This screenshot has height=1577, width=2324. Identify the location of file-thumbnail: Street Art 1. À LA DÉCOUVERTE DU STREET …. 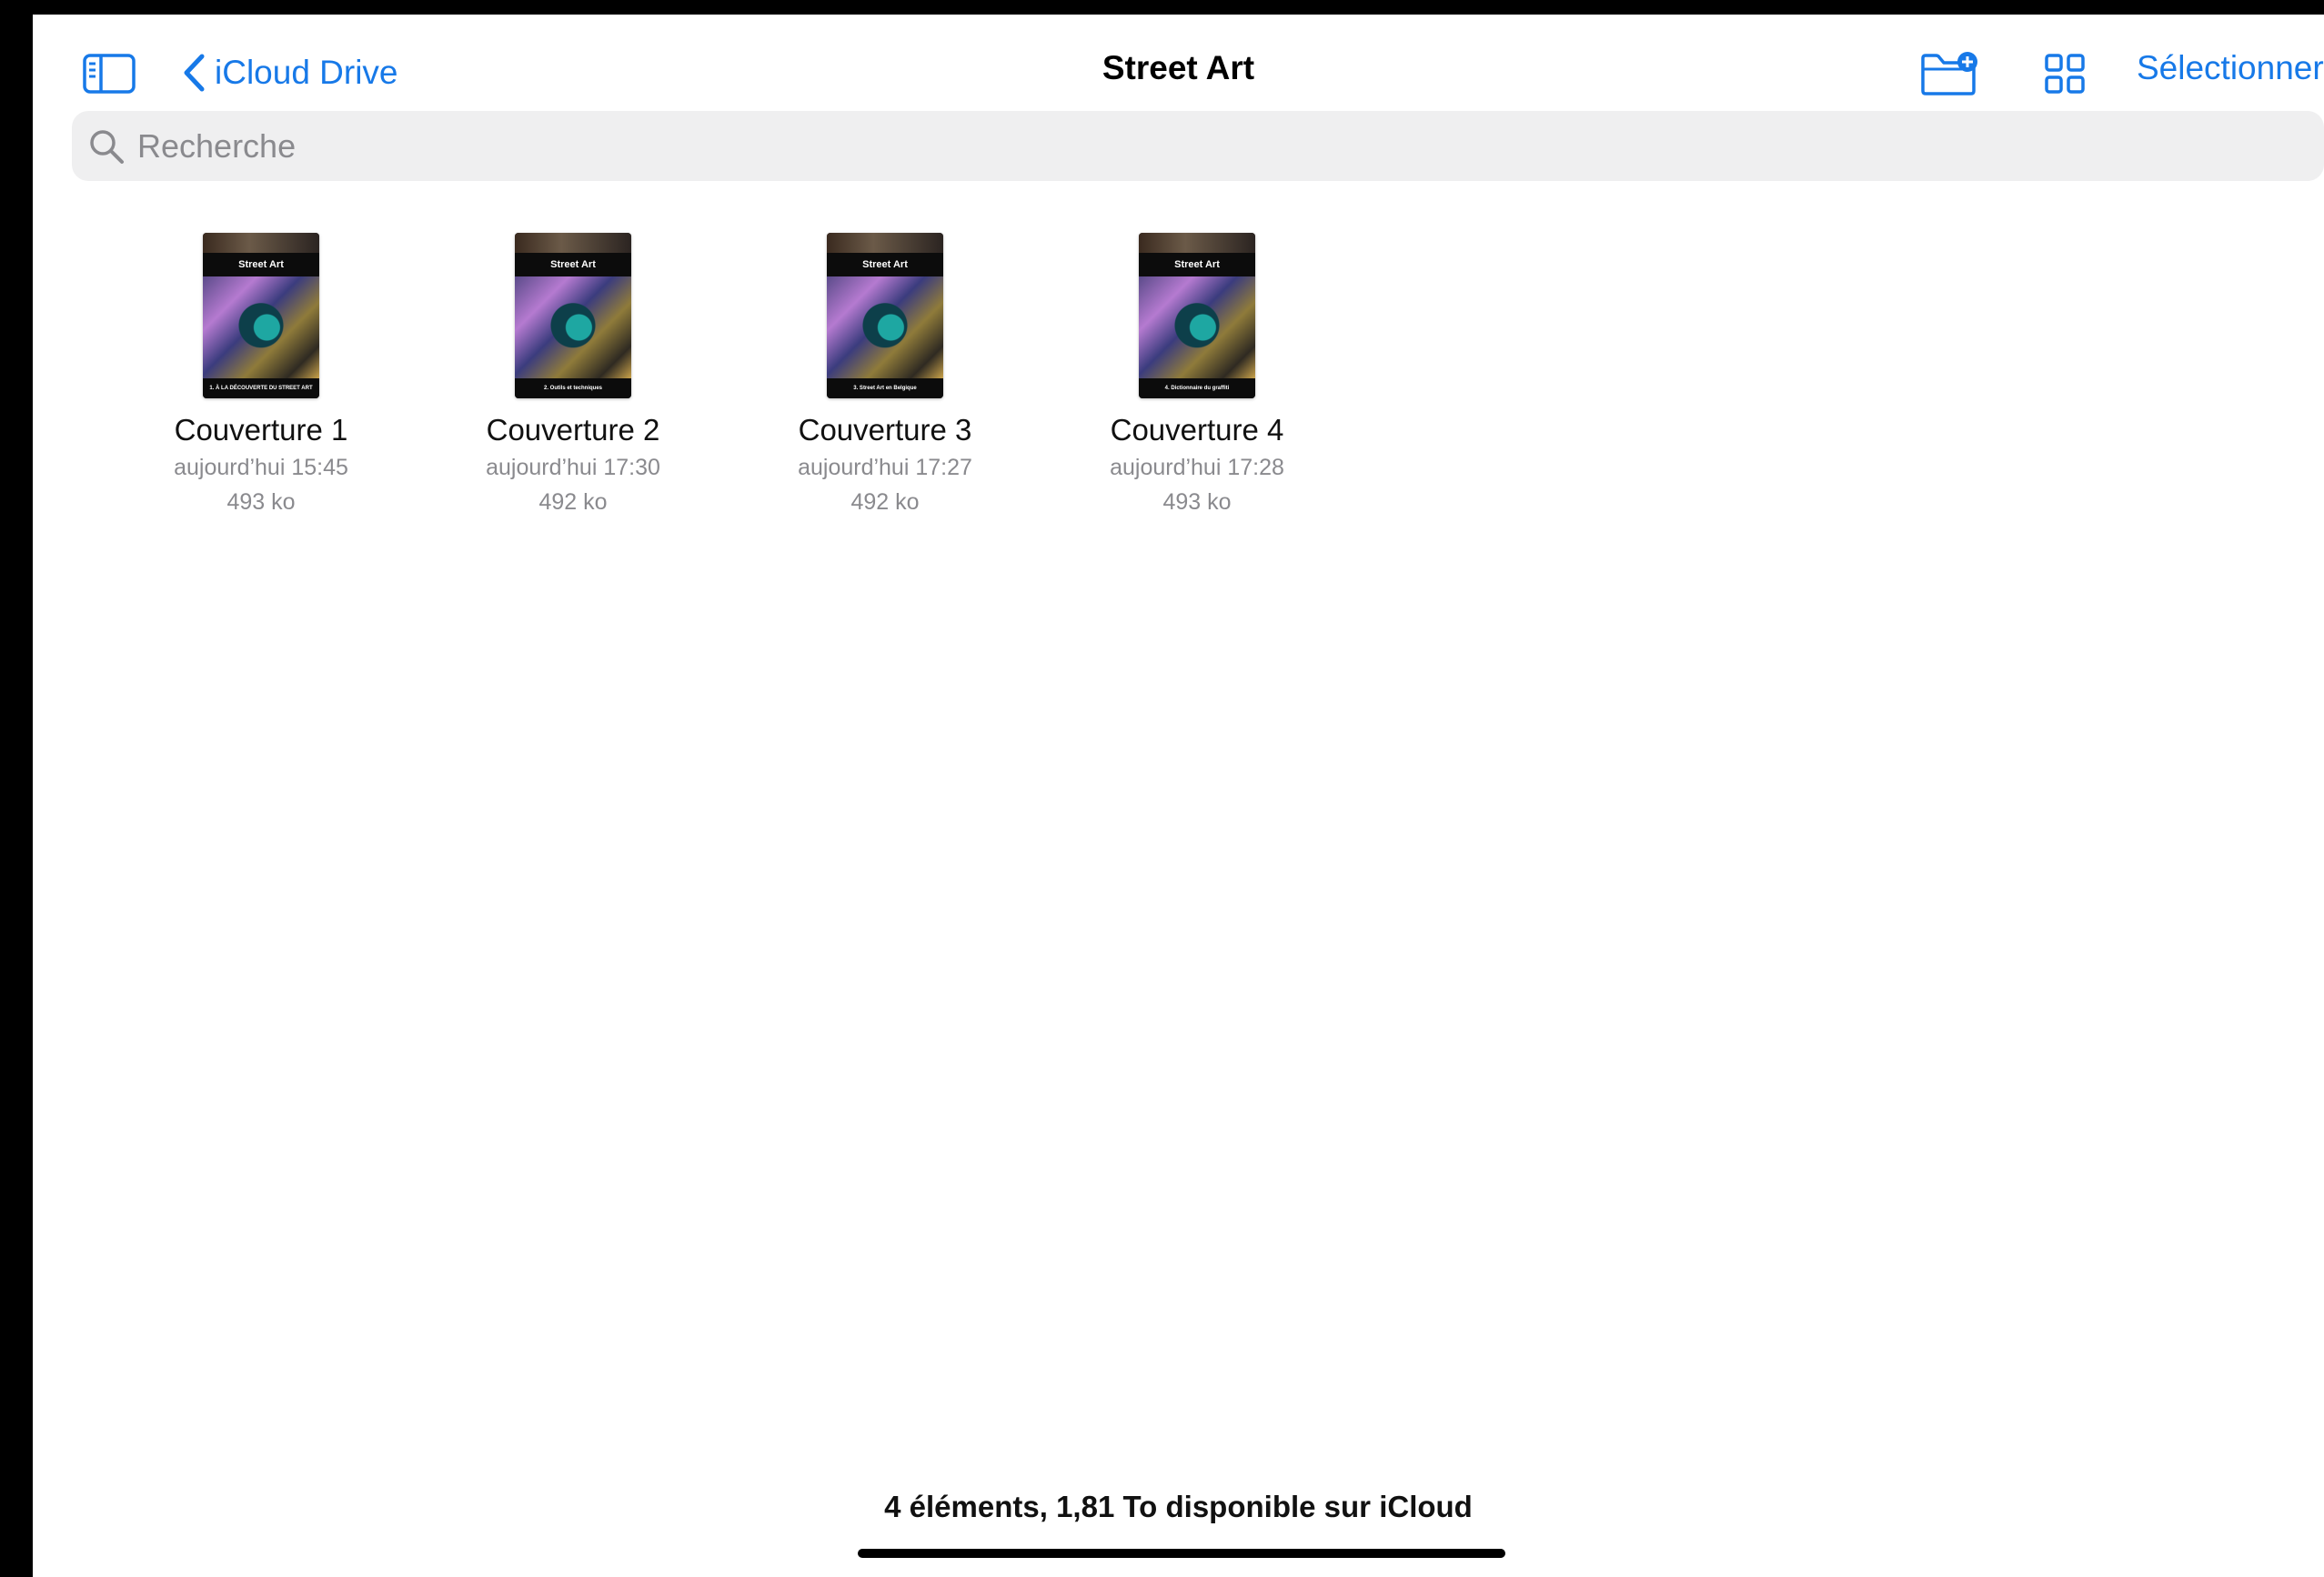
(261, 315).